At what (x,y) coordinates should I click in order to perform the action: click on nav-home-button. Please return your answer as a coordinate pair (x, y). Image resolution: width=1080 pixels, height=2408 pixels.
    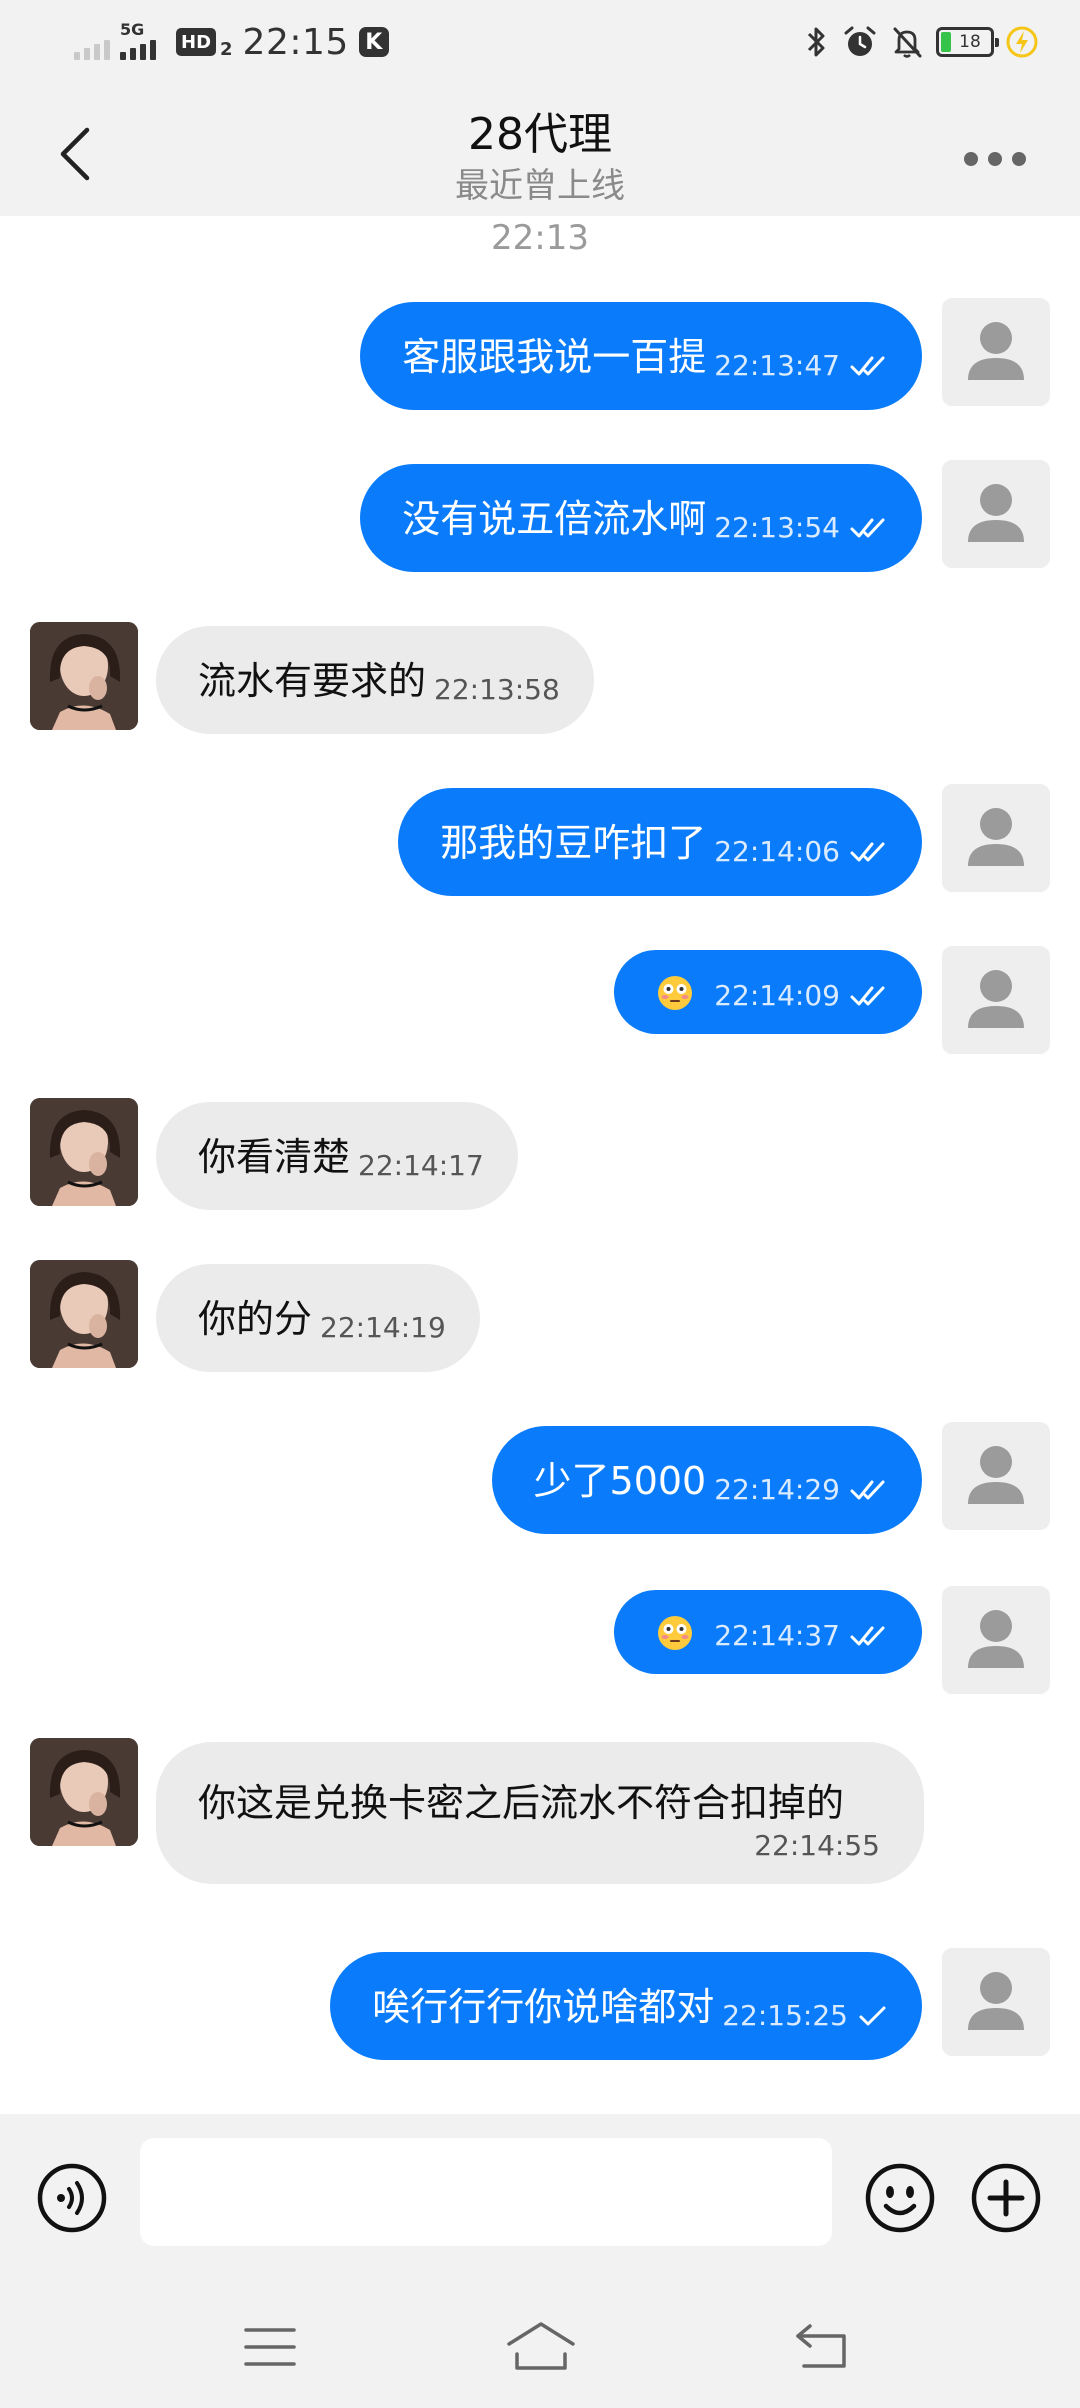
    Looking at the image, I should click on (541, 2346).